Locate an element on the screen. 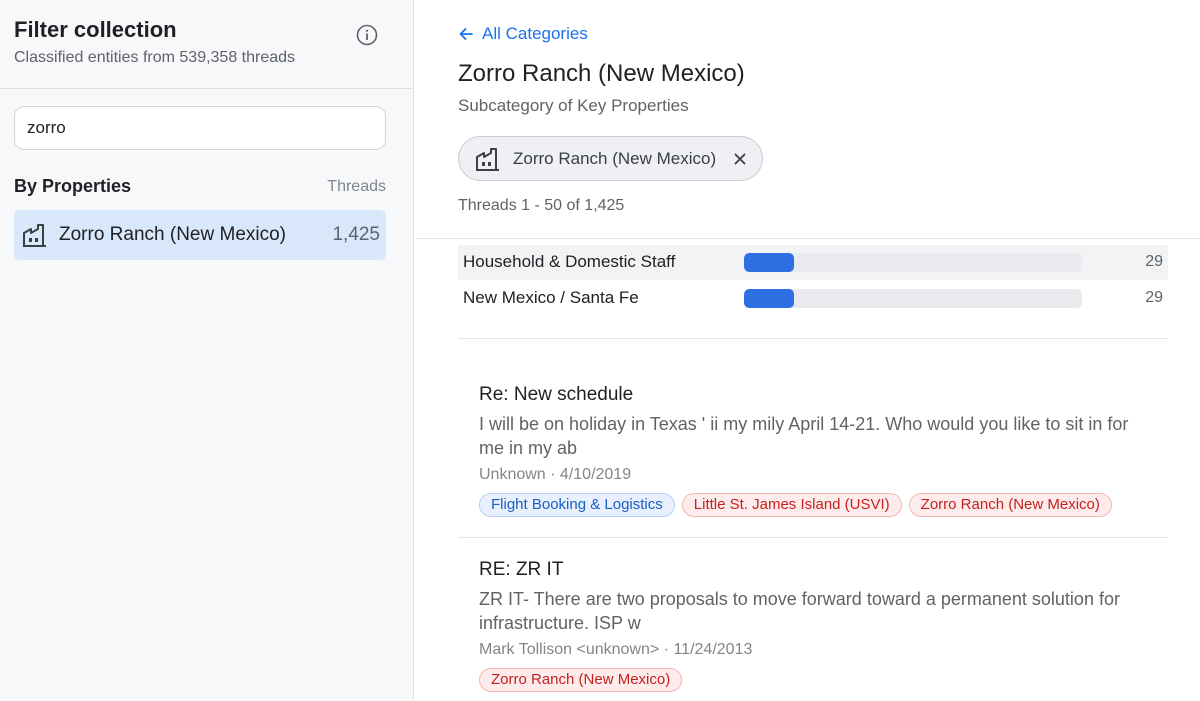 Image resolution: width=1200 pixels, height=701 pixels. stat-label: New Mexico / Santa Fe is located at coordinates (551, 297).